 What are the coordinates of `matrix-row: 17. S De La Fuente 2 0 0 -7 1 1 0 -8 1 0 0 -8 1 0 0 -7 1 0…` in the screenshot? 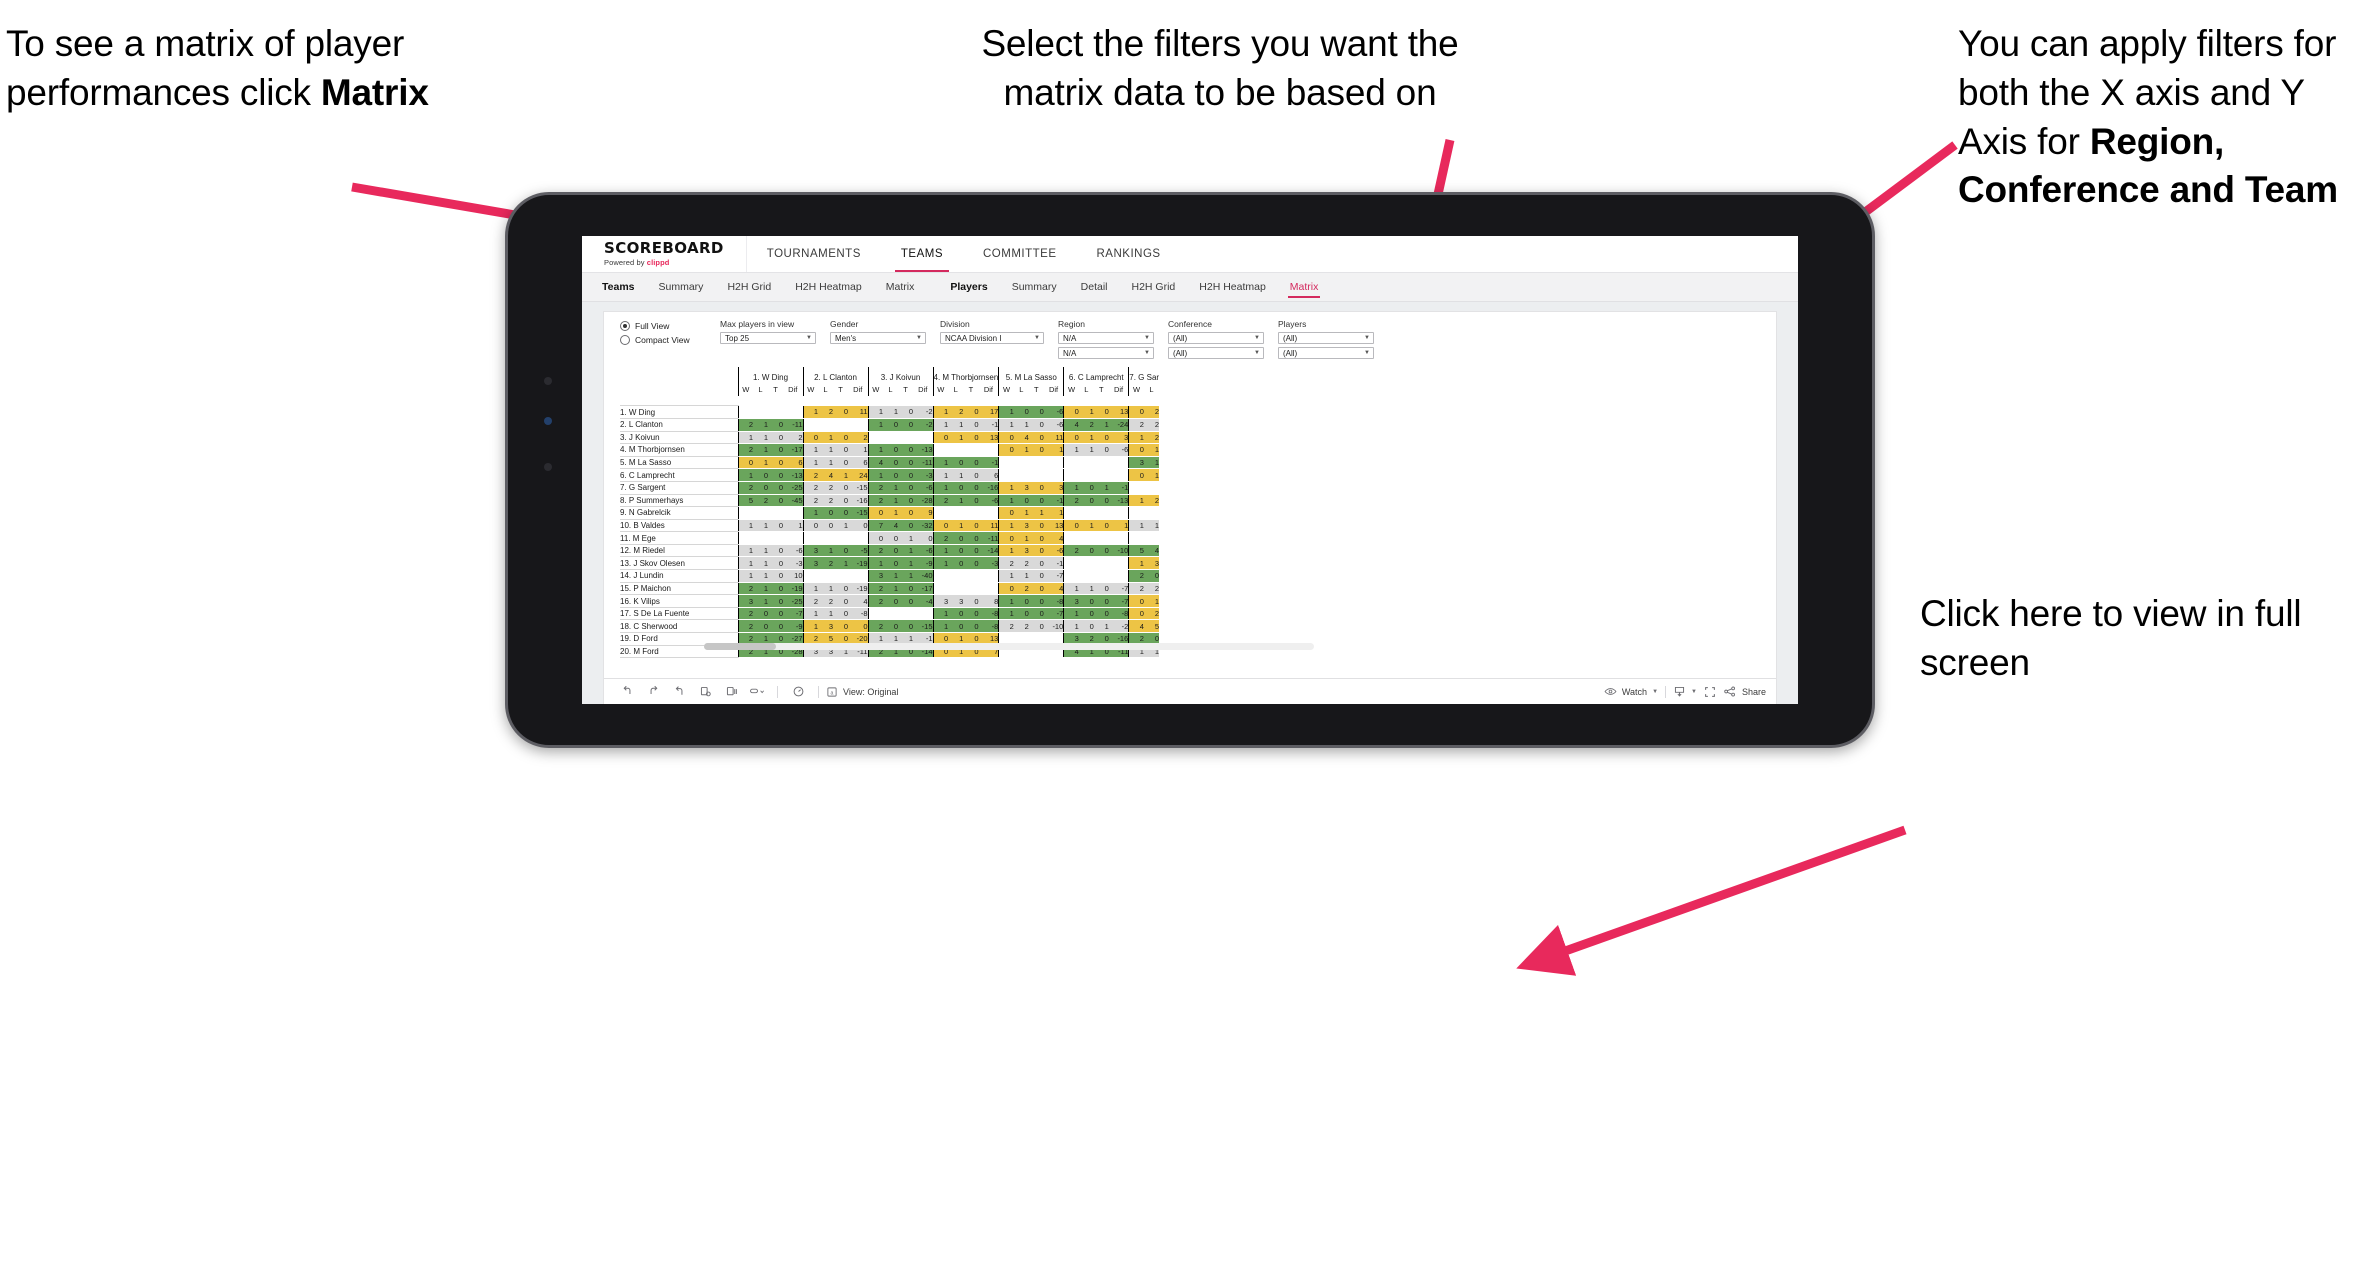 It's located at (890, 613).